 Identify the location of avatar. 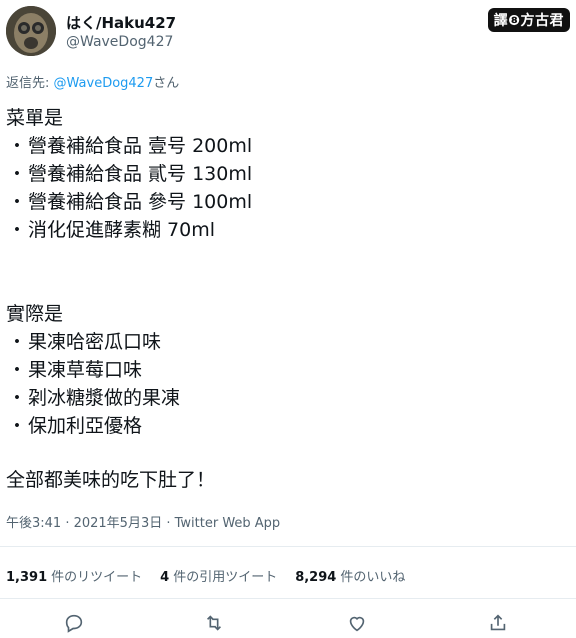
(31, 31).